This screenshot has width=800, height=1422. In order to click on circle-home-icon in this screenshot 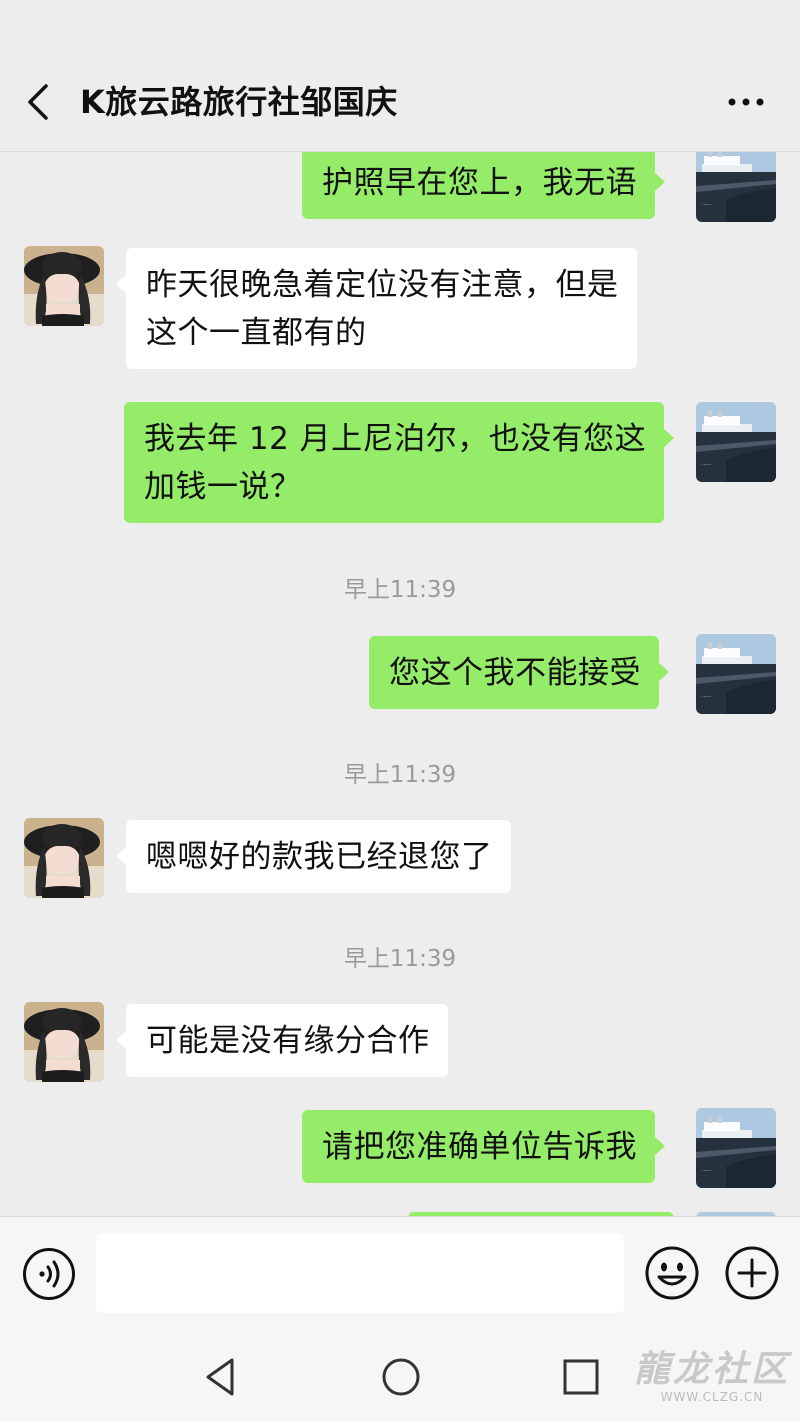, I will do `click(401, 1377)`.